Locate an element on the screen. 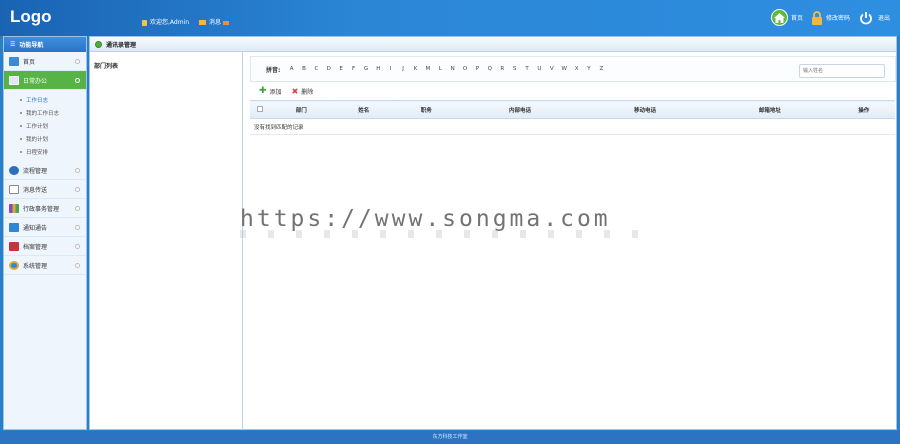  pinyin-letter-n: N is located at coordinates (452, 69).